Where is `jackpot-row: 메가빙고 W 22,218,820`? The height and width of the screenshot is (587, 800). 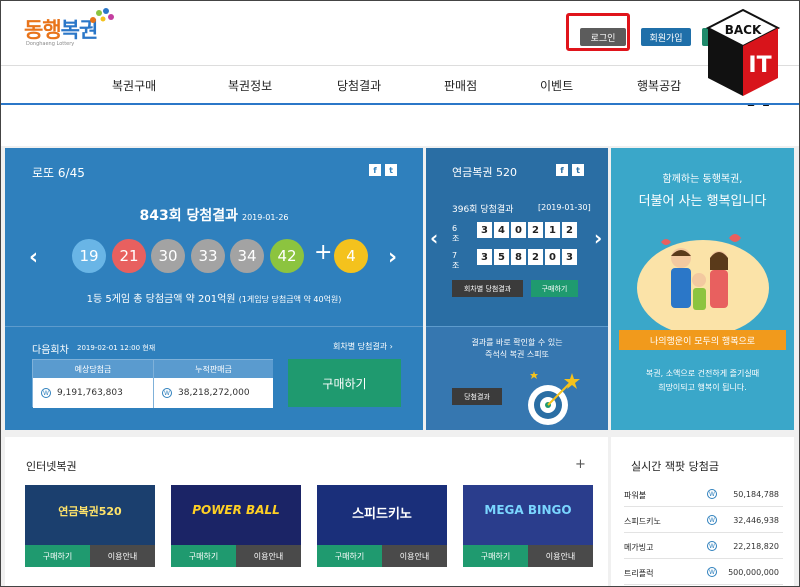
jackpot-row: 메가빙고 W 22,218,820 is located at coordinates (703, 548).